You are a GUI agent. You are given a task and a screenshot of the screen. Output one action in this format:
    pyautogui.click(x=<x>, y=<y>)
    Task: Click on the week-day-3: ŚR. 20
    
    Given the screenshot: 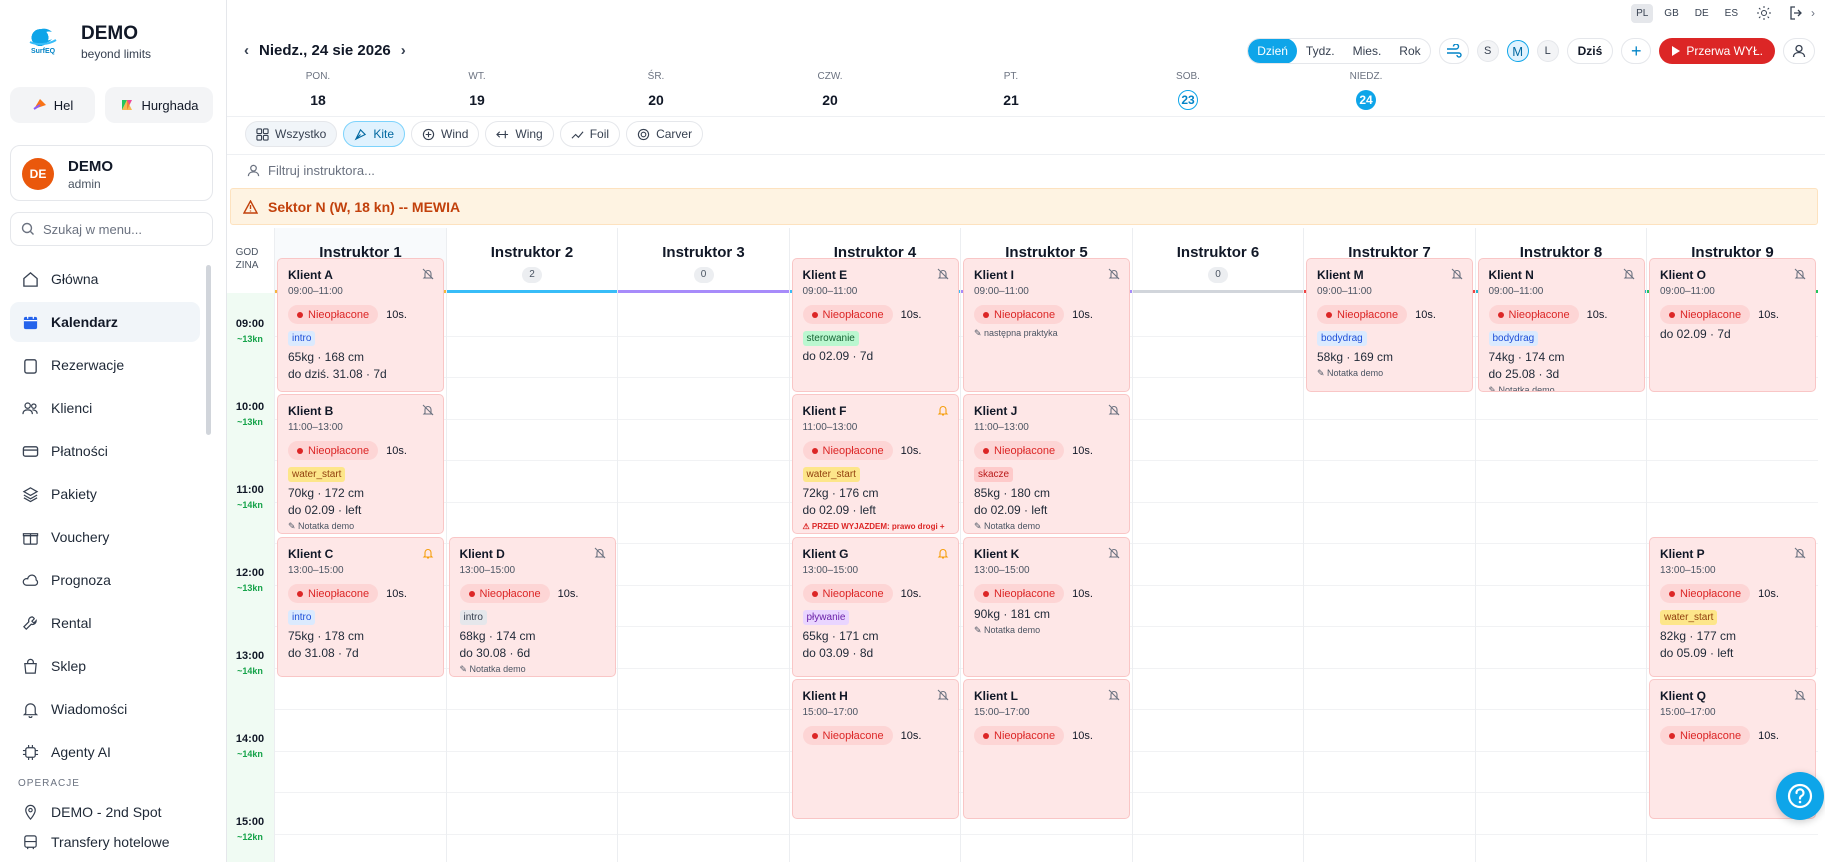 What is the action you would take?
    pyautogui.click(x=656, y=90)
    